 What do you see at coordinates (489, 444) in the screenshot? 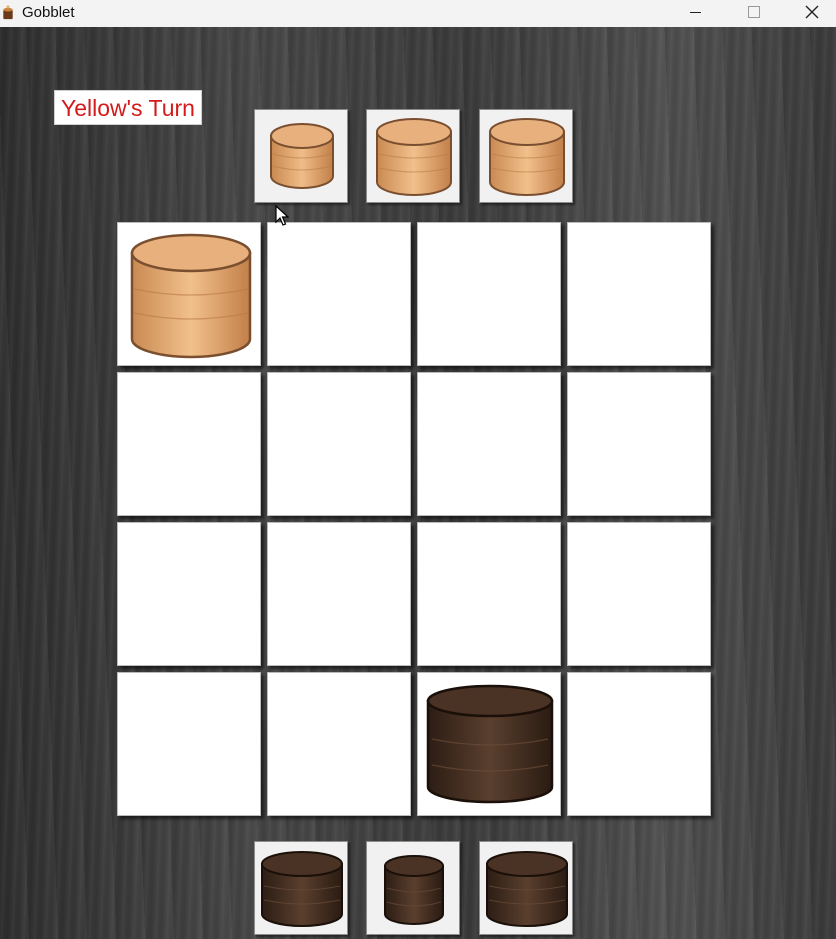
I see `board-cell-r2-c3` at bounding box center [489, 444].